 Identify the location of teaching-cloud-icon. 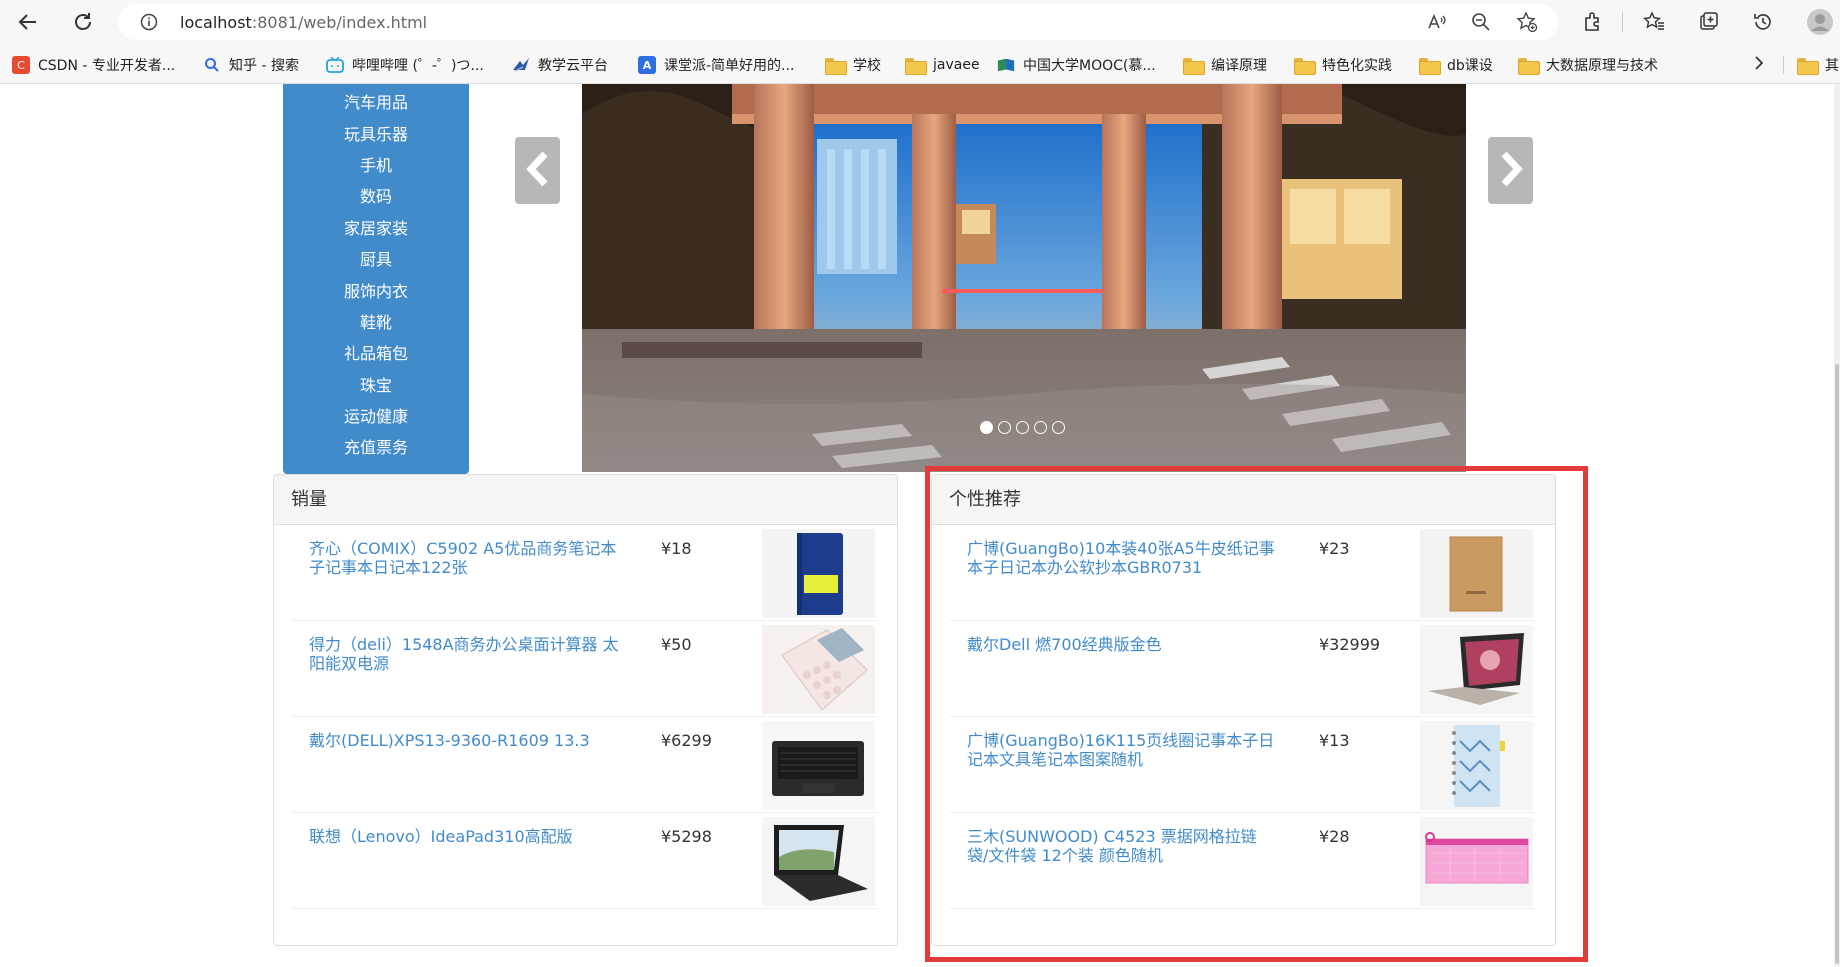
(521, 65).